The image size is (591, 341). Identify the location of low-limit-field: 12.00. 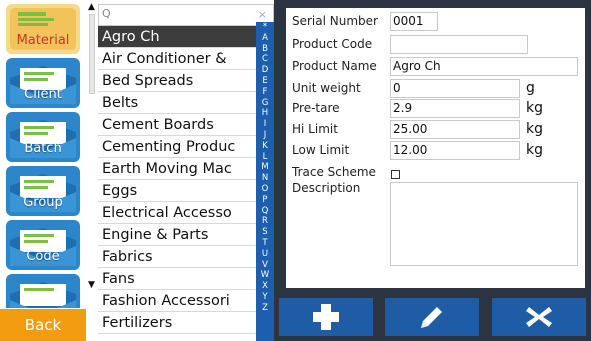
(455, 150).